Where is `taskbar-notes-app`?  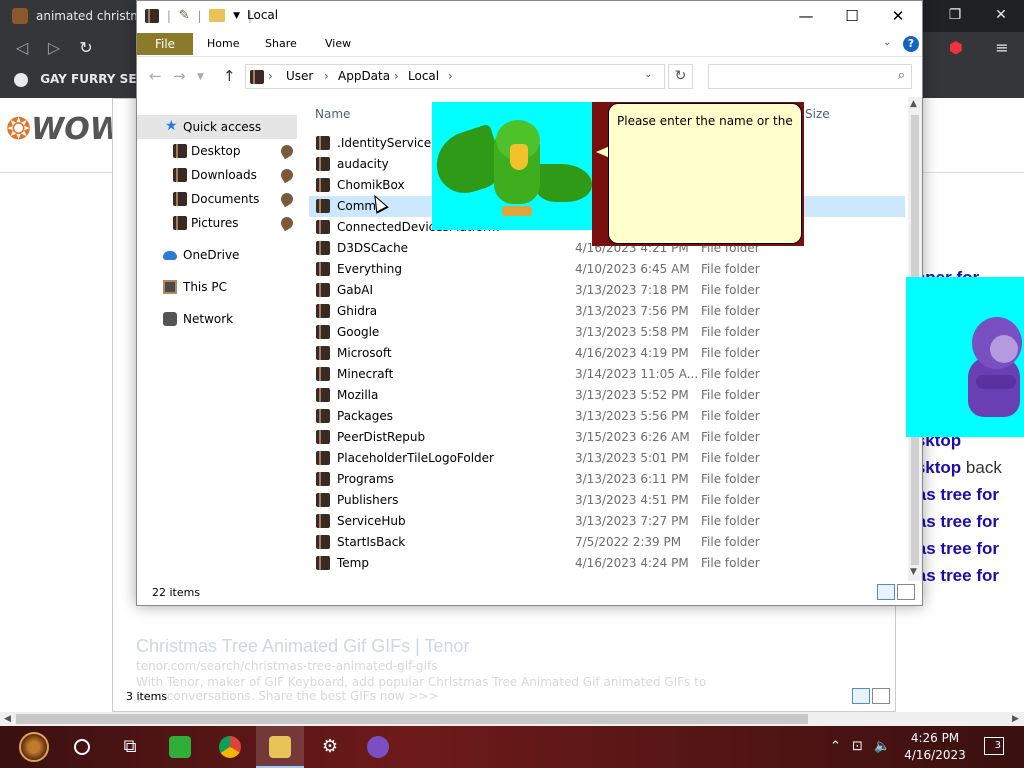
taskbar-notes-app is located at coordinates (180, 747).